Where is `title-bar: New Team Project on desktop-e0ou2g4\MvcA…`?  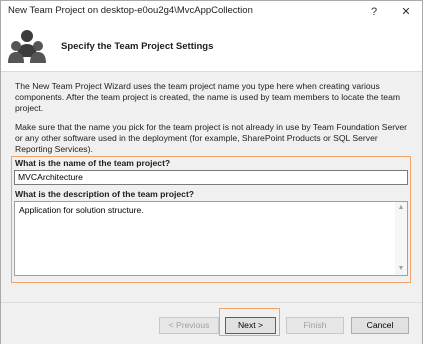
title-bar: New Team Project on desktop-e0ou2g4\MvcA… is located at coordinates (211, 12).